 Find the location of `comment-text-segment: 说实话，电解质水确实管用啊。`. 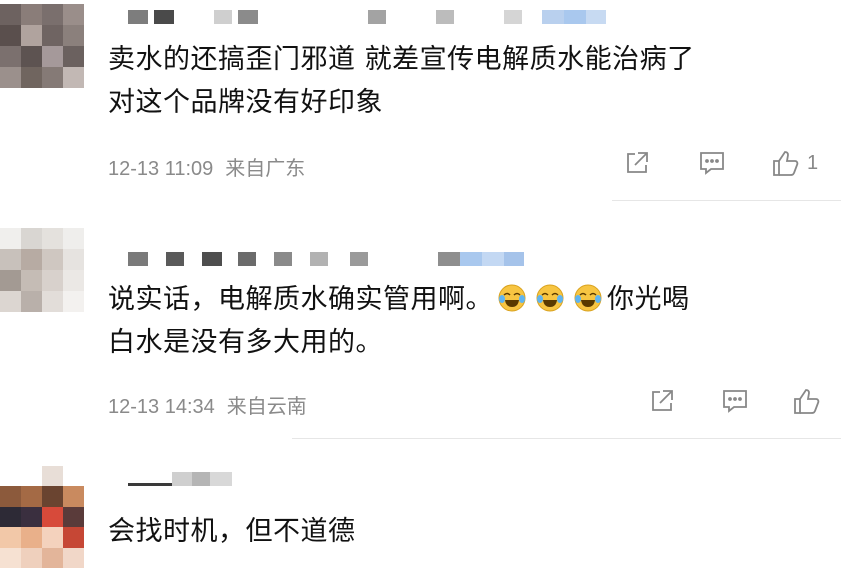

comment-text-segment: 说实话，电解质水确实管用啊。 is located at coordinates (300, 299).